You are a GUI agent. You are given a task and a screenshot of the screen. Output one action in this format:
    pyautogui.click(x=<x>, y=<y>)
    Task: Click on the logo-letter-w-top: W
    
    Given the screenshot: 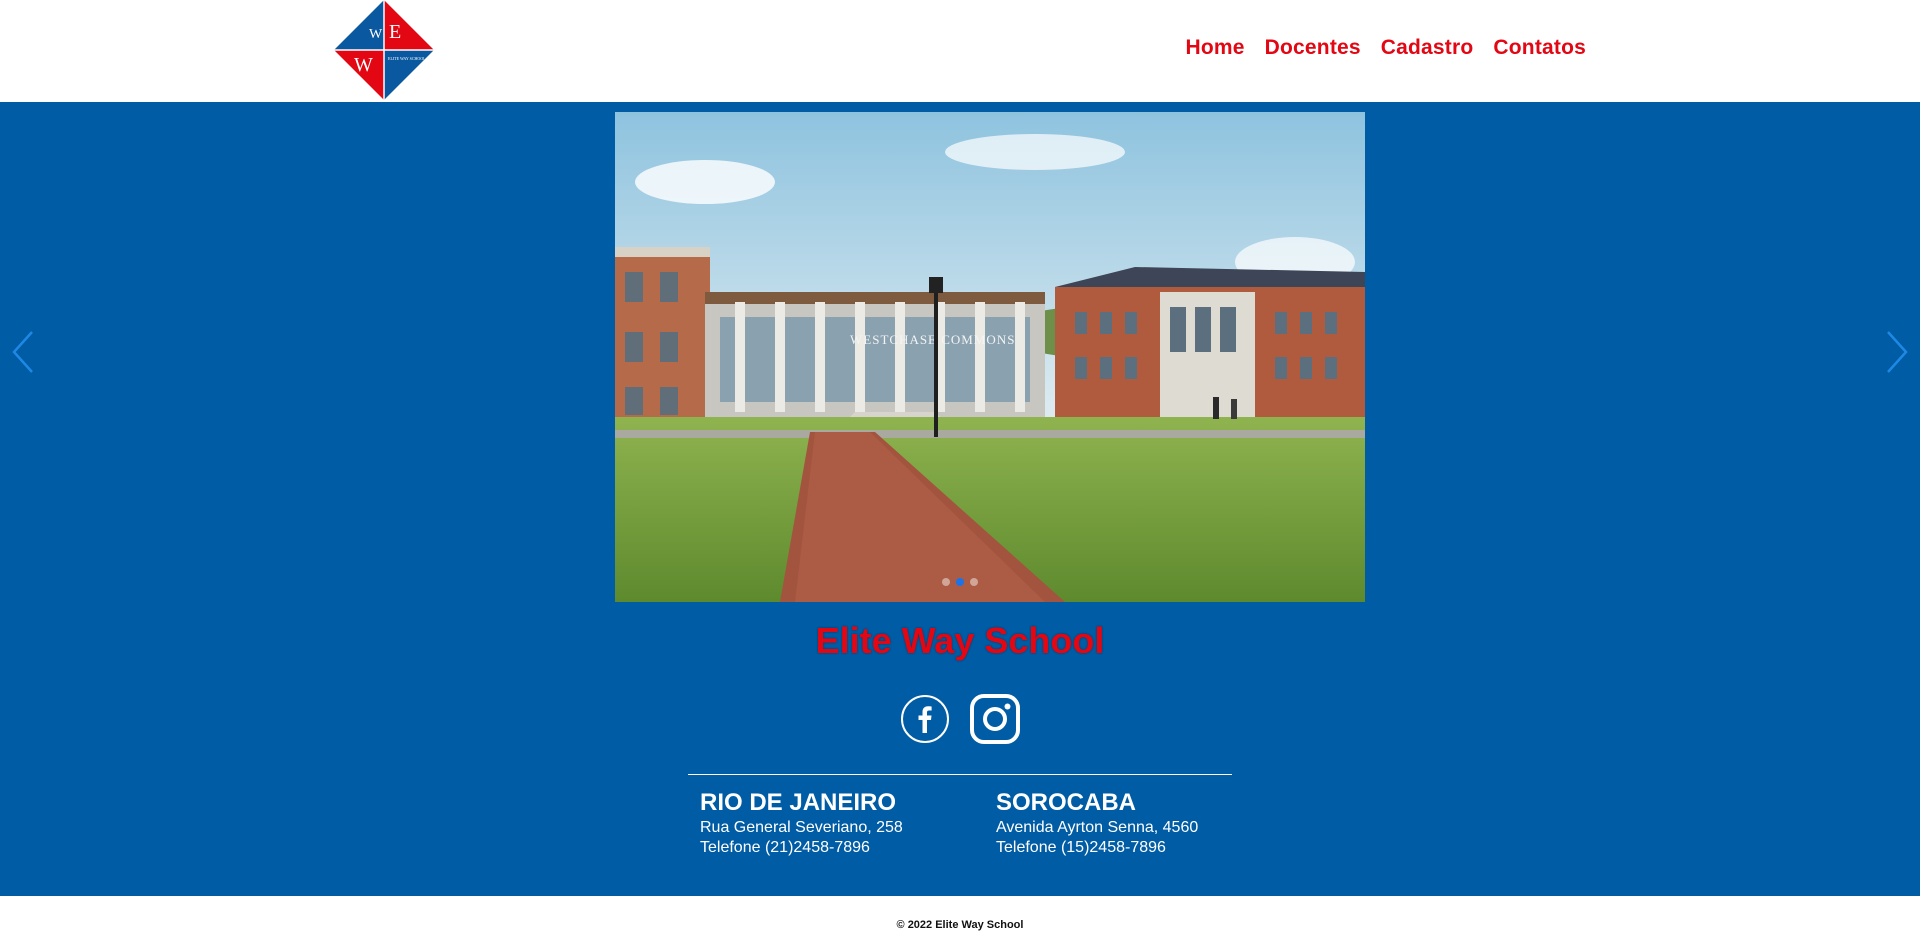 What is the action you would take?
    pyautogui.click(x=376, y=34)
    